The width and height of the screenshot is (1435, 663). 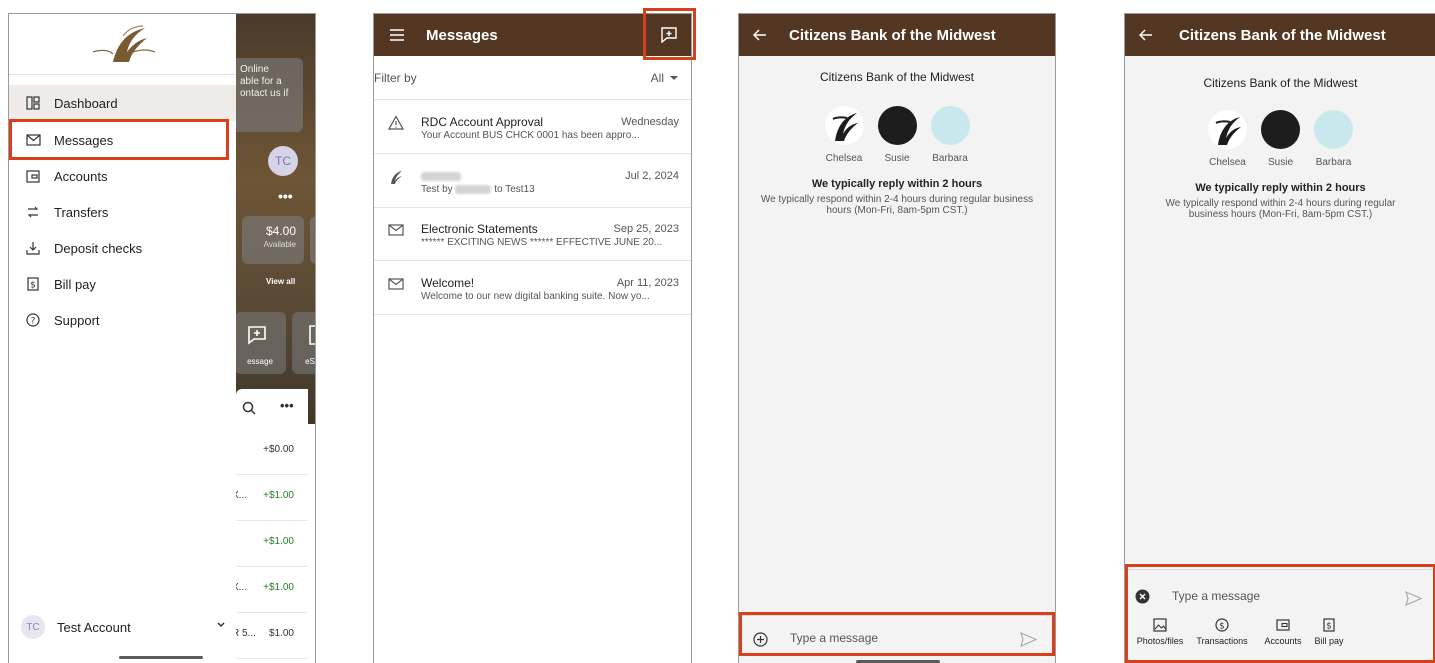 What do you see at coordinates (122, 320) in the screenshot?
I see `menu-item-support: ? Support` at bounding box center [122, 320].